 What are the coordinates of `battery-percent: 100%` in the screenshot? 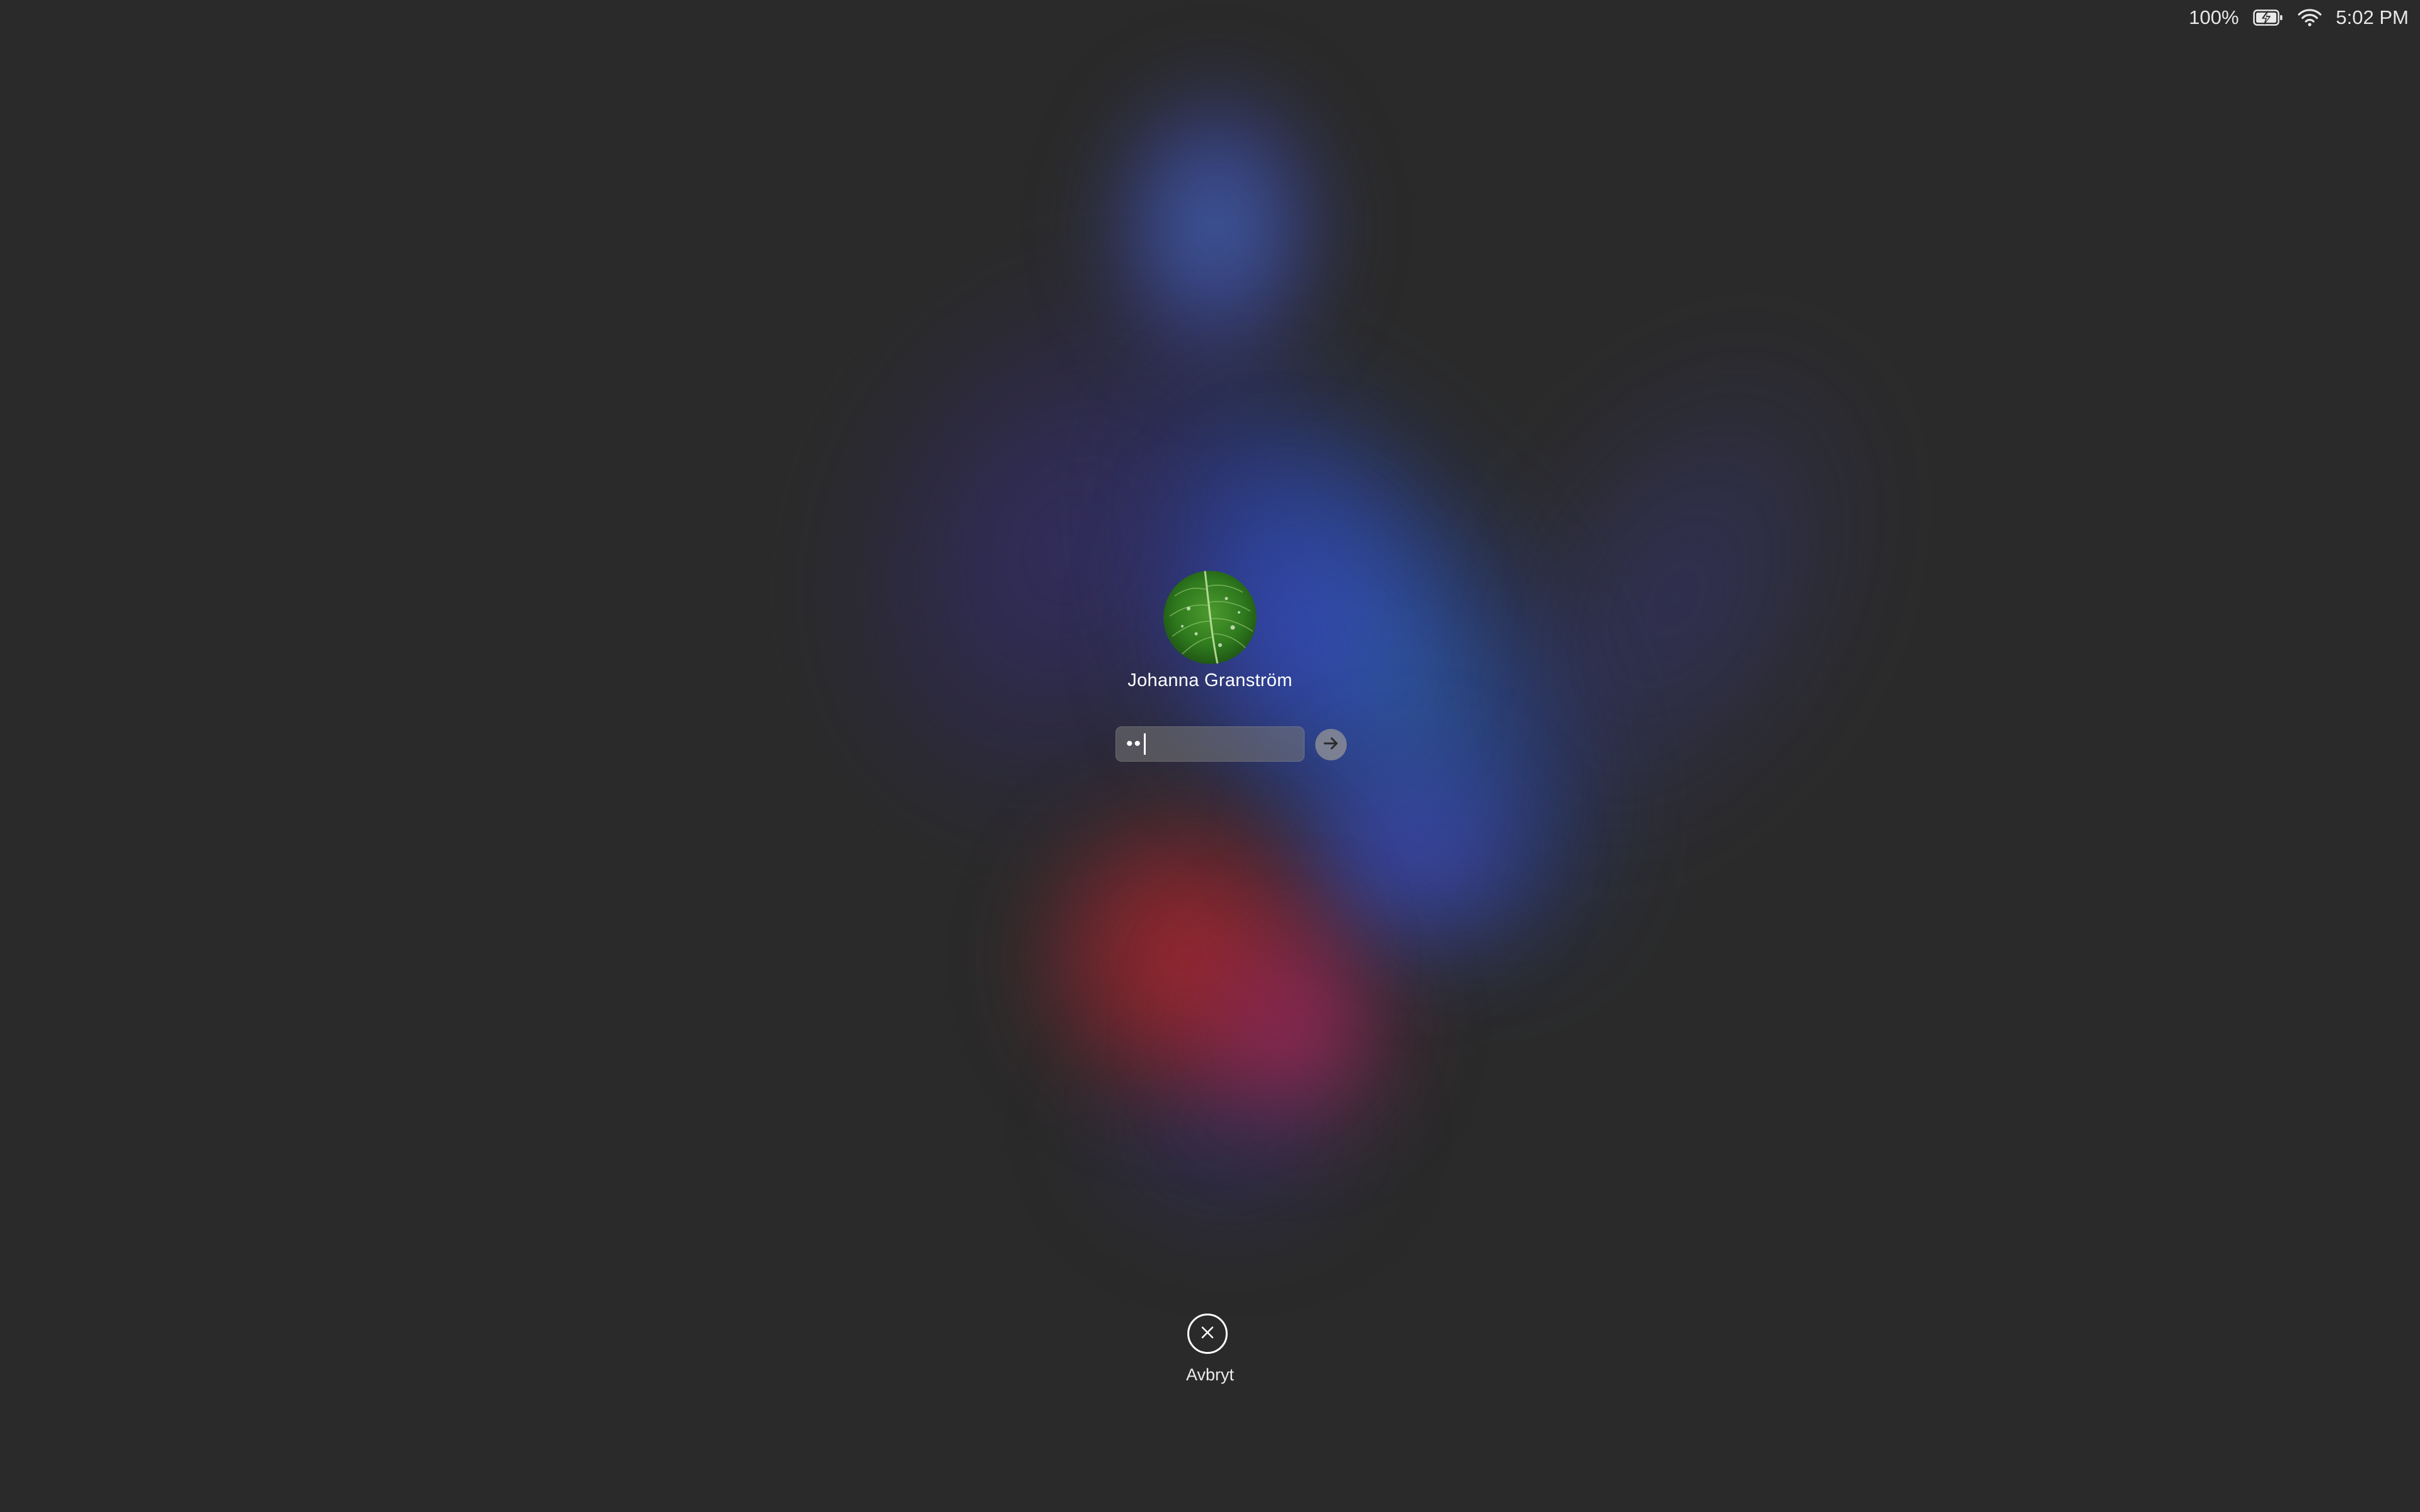 It's located at (2214, 17).